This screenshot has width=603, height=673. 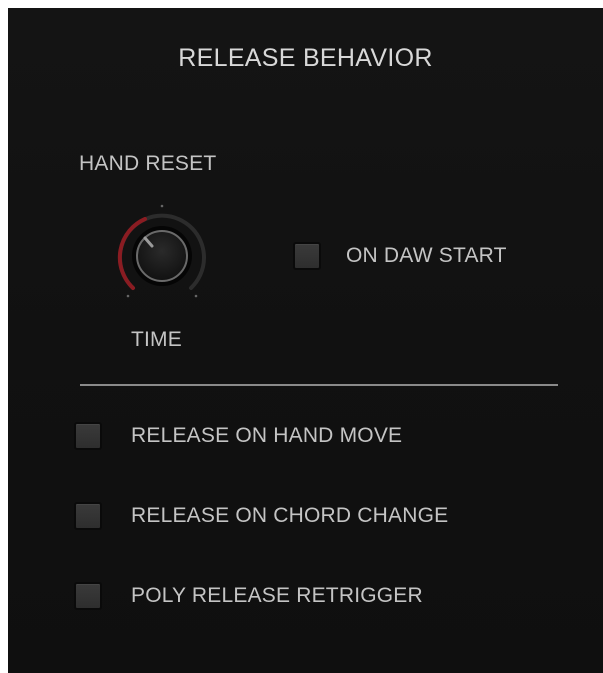 What do you see at coordinates (88, 436) in the screenshot?
I see `release-on-hand-move-checkbox` at bounding box center [88, 436].